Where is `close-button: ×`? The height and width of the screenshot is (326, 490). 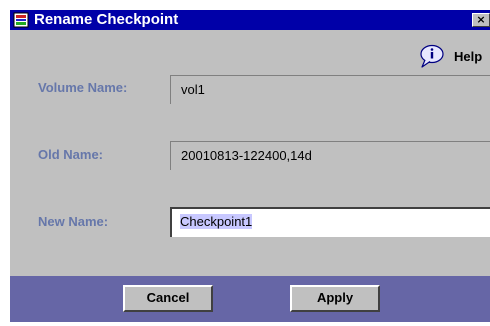 close-button: × is located at coordinates (481, 20).